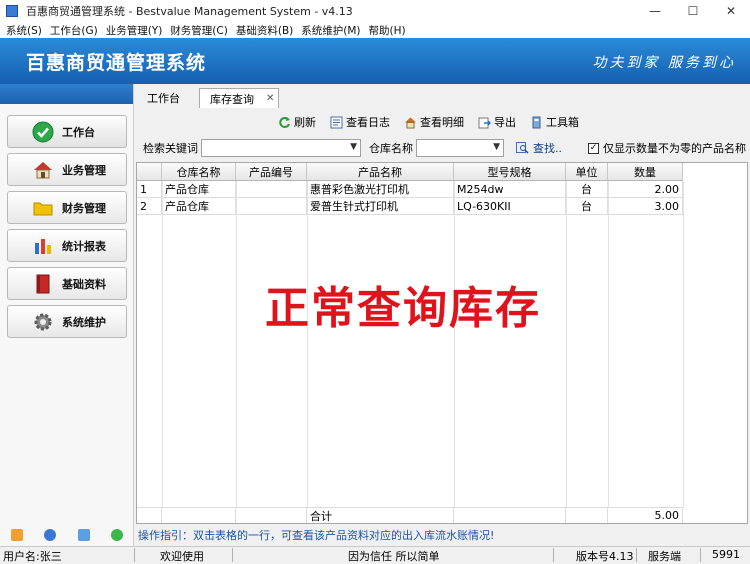 This screenshot has width=750, height=564. What do you see at coordinates (67, 131) in the screenshot?
I see `sidebar-item-workbench: 工作台` at bounding box center [67, 131].